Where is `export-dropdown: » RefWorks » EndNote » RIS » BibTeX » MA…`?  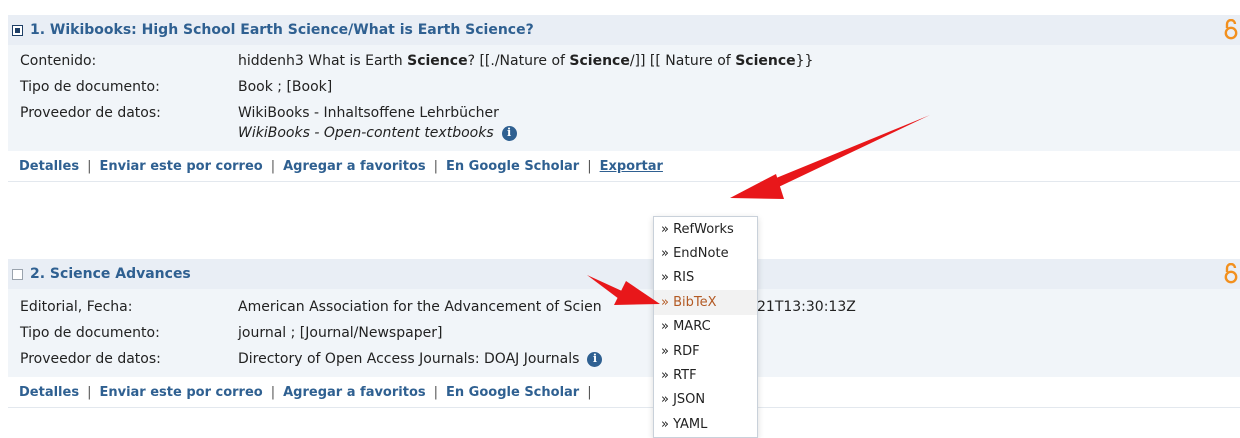 export-dropdown: » RefWorks » EndNote » RIS » BibTeX » MA… is located at coordinates (705, 327).